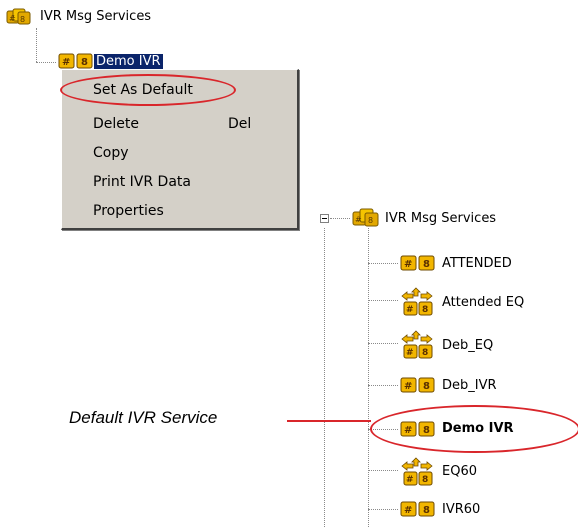  Describe the element at coordinates (36, 45) in the screenshot. I see `top-tree-connector` at that location.